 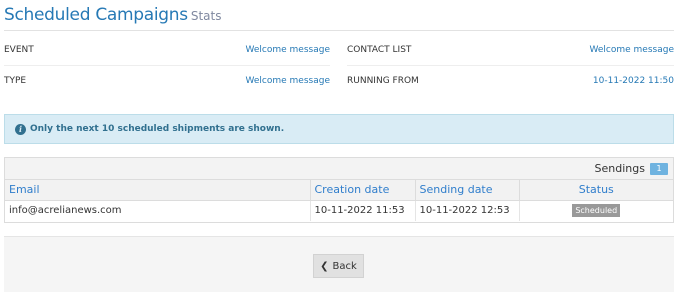 I want to click on type-label: TYPE, so click(x=15, y=81).